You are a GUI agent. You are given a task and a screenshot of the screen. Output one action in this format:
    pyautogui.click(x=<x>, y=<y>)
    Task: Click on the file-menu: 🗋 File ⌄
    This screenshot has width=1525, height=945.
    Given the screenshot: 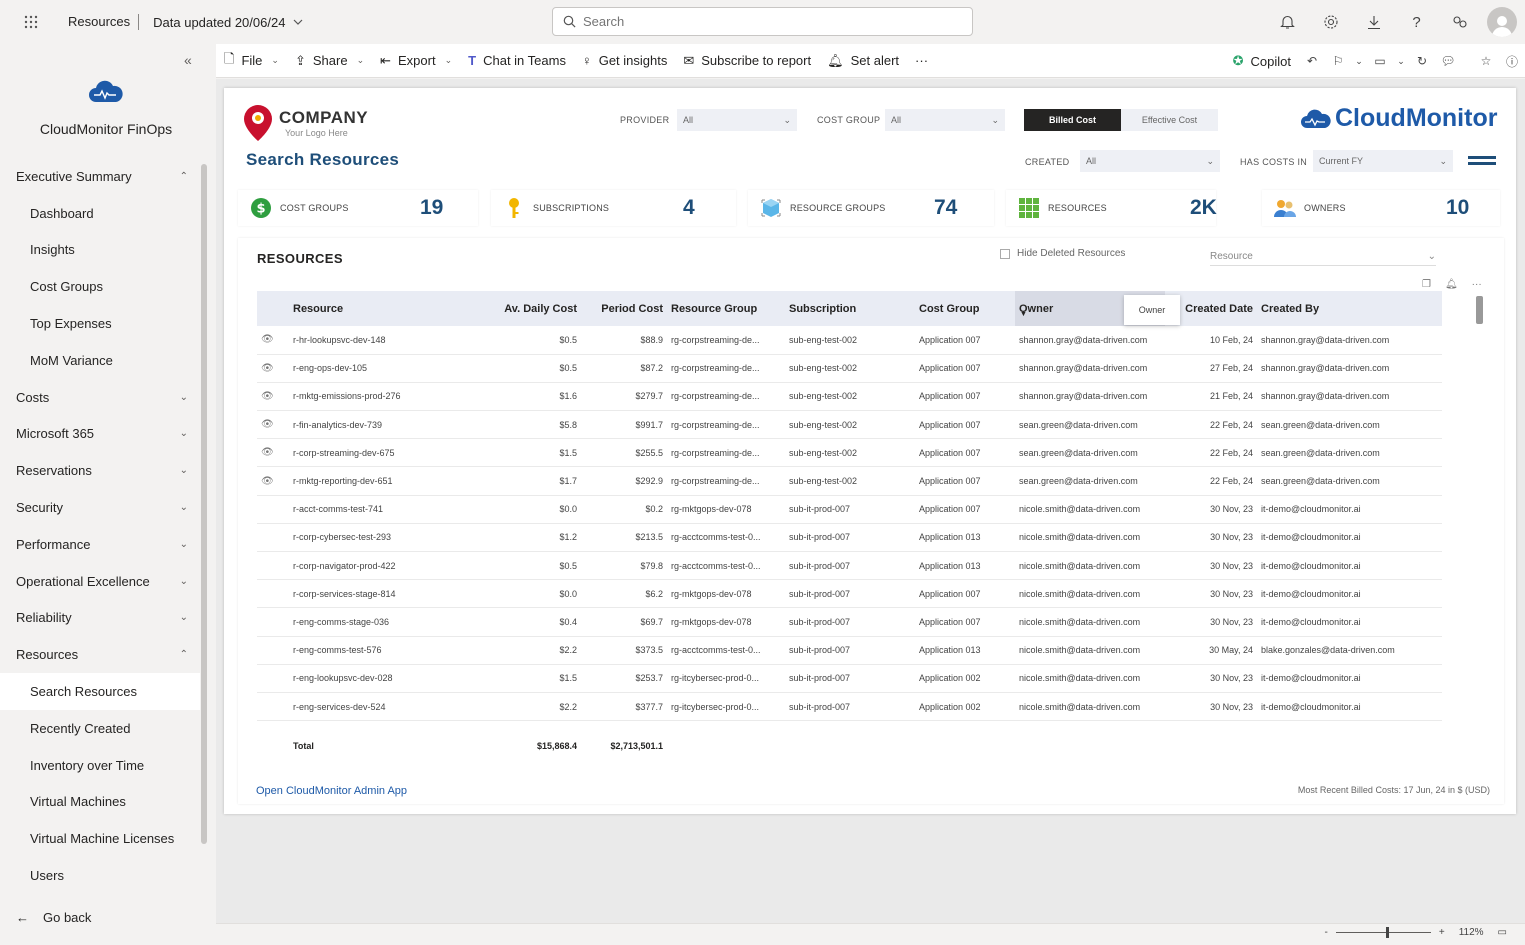 What is the action you would take?
    pyautogui.click(x=251, y=61)
    